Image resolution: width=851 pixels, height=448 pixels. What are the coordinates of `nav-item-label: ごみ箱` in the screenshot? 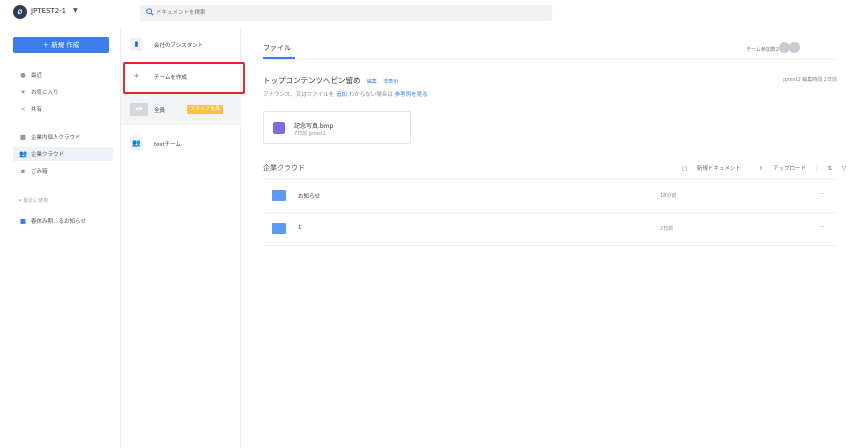 It's located at (39, 172).